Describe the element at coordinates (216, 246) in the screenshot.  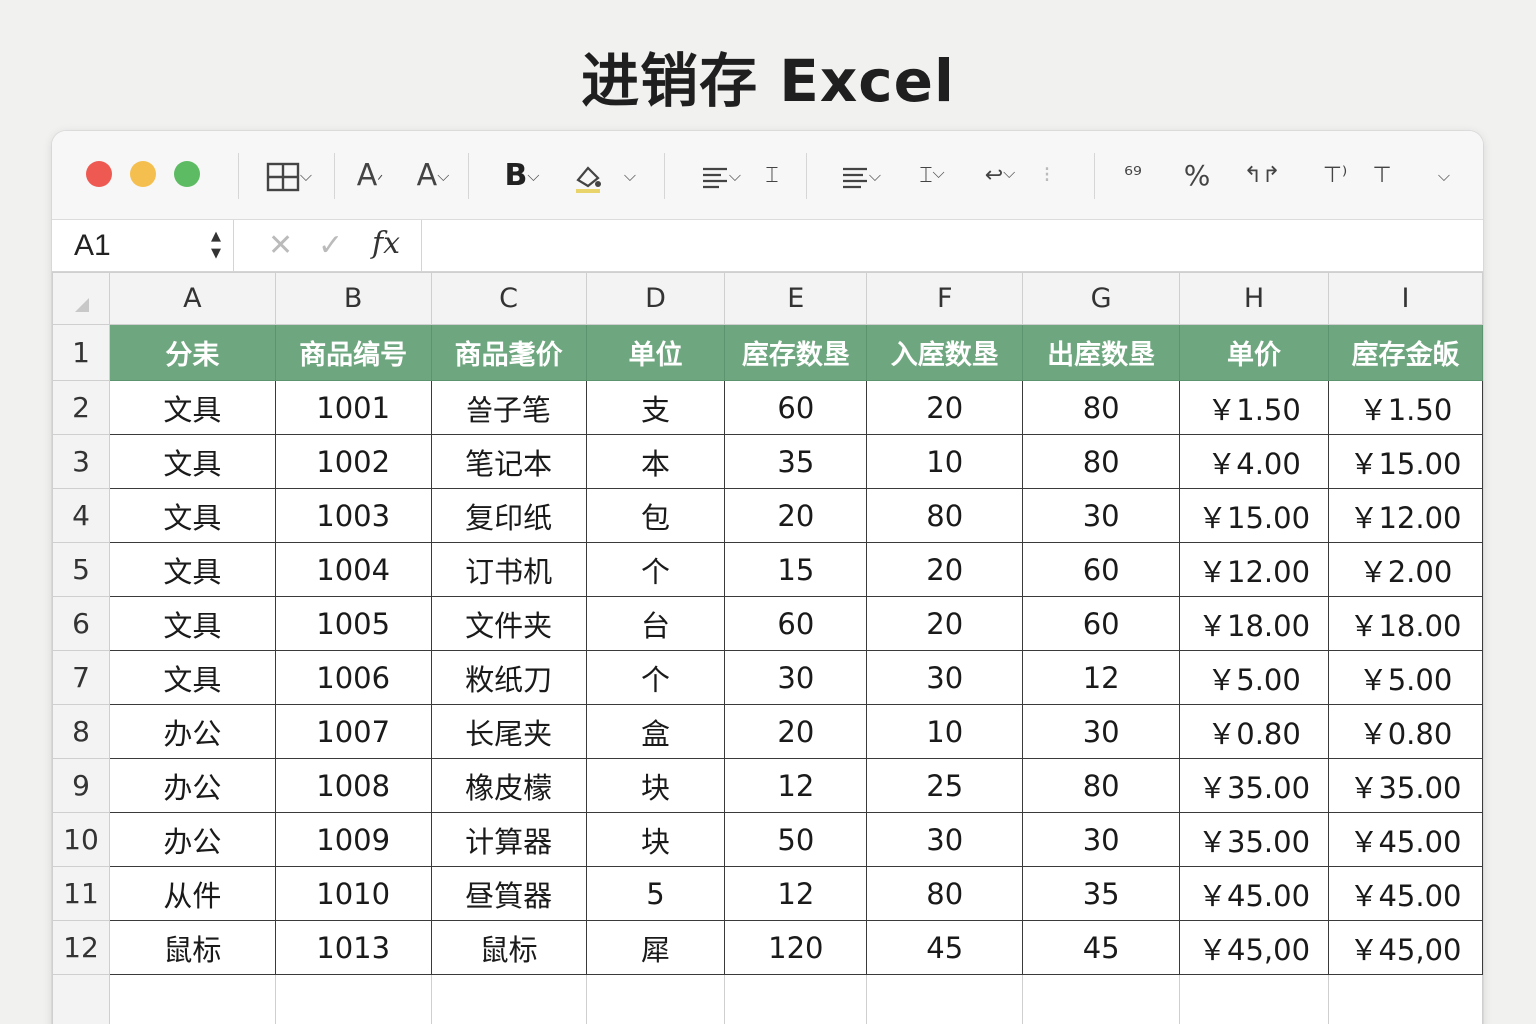
I see `name-box-stepper: ▲ ▼` at that location.